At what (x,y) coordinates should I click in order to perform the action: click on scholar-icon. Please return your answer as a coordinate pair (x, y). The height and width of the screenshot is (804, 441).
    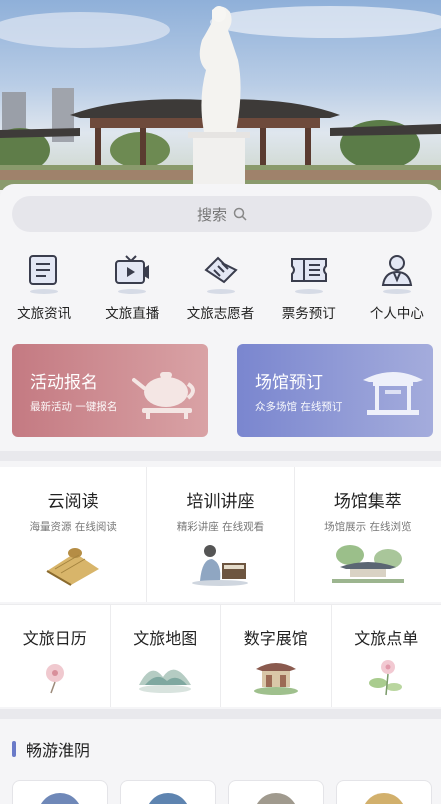
    Looking at the image, I should click on (220, 565).